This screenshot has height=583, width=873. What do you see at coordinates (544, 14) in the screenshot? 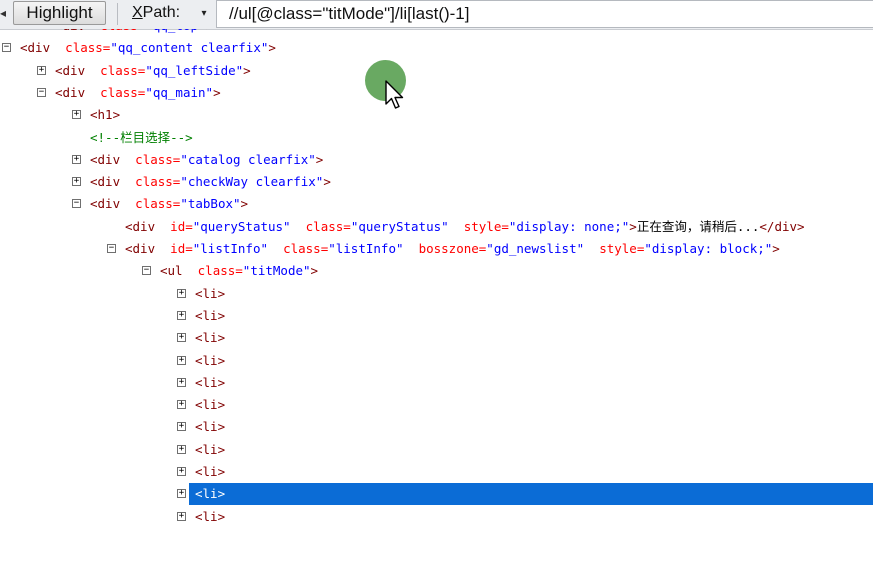
I see `xpath-input` at bounding box center [544, 14].